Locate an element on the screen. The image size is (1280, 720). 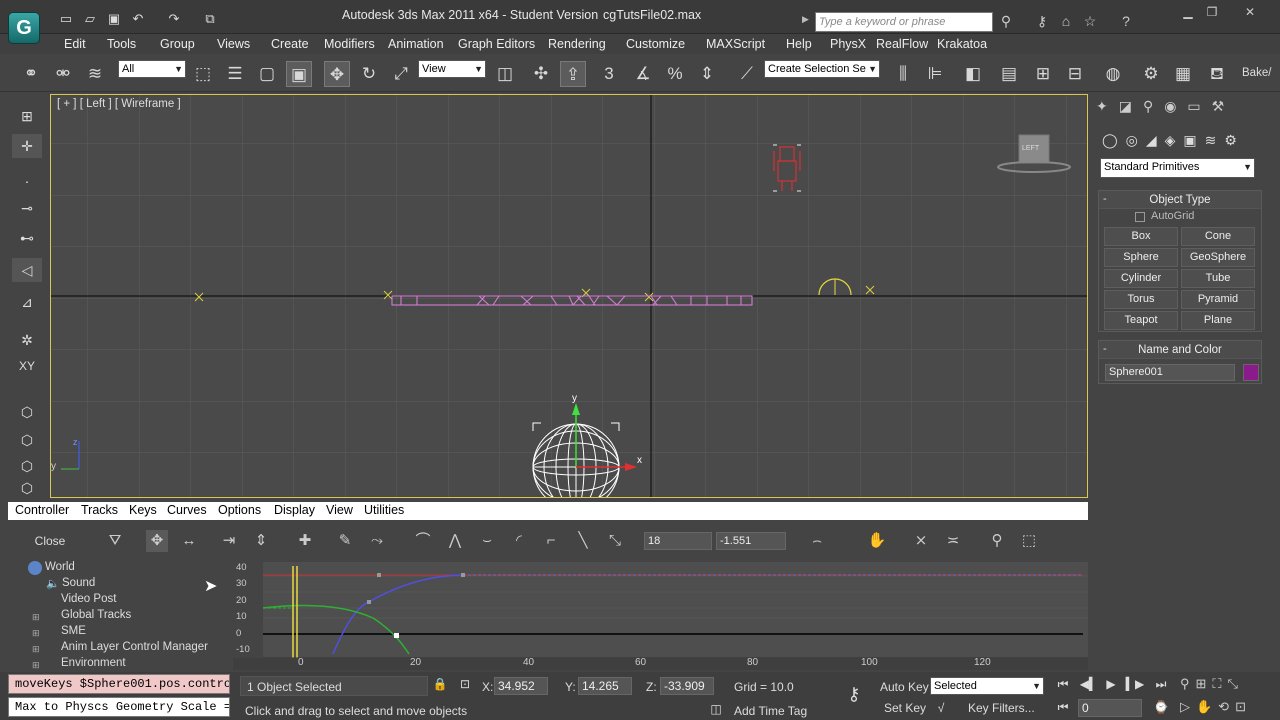
menu-modifiers: Modifiers is located at coordinates (349, 44).